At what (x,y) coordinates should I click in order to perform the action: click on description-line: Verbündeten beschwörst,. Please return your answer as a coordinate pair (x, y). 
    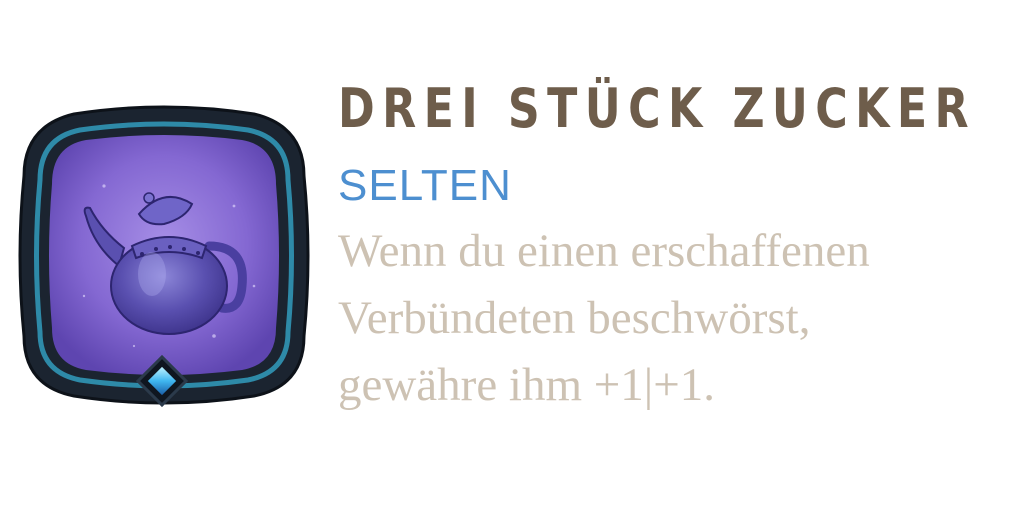
    Looking at the image, I should click on (574, 318).